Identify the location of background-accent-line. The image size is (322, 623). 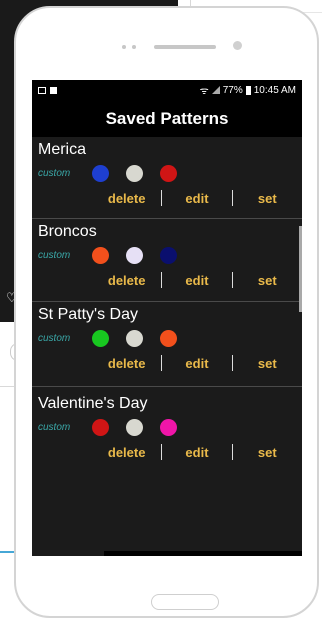
(7, 552).